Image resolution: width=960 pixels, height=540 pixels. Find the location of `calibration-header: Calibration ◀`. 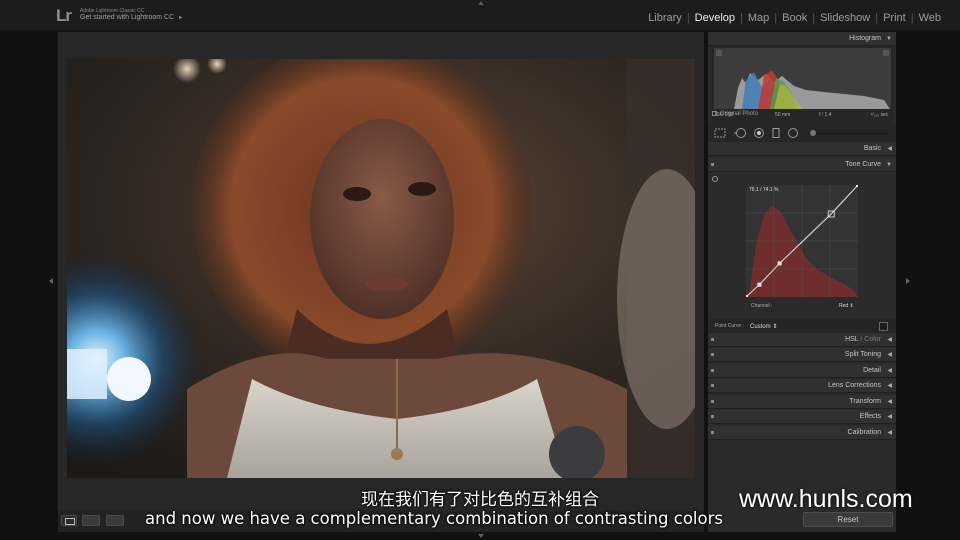

calibration-header: Calibration ◀ is located at coordinates (802, 433).